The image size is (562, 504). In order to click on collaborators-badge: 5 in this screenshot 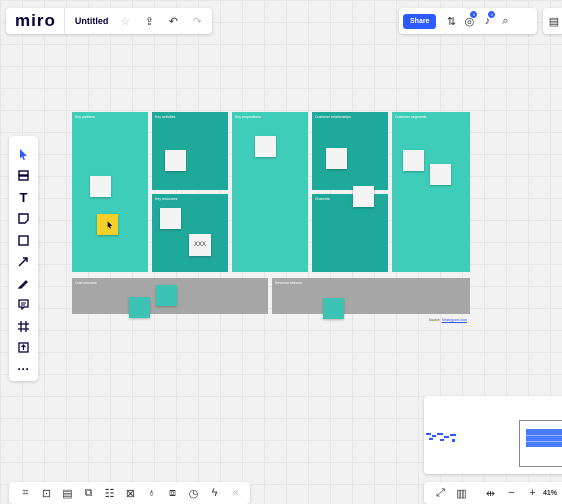, I will do `click(474, 14)`.